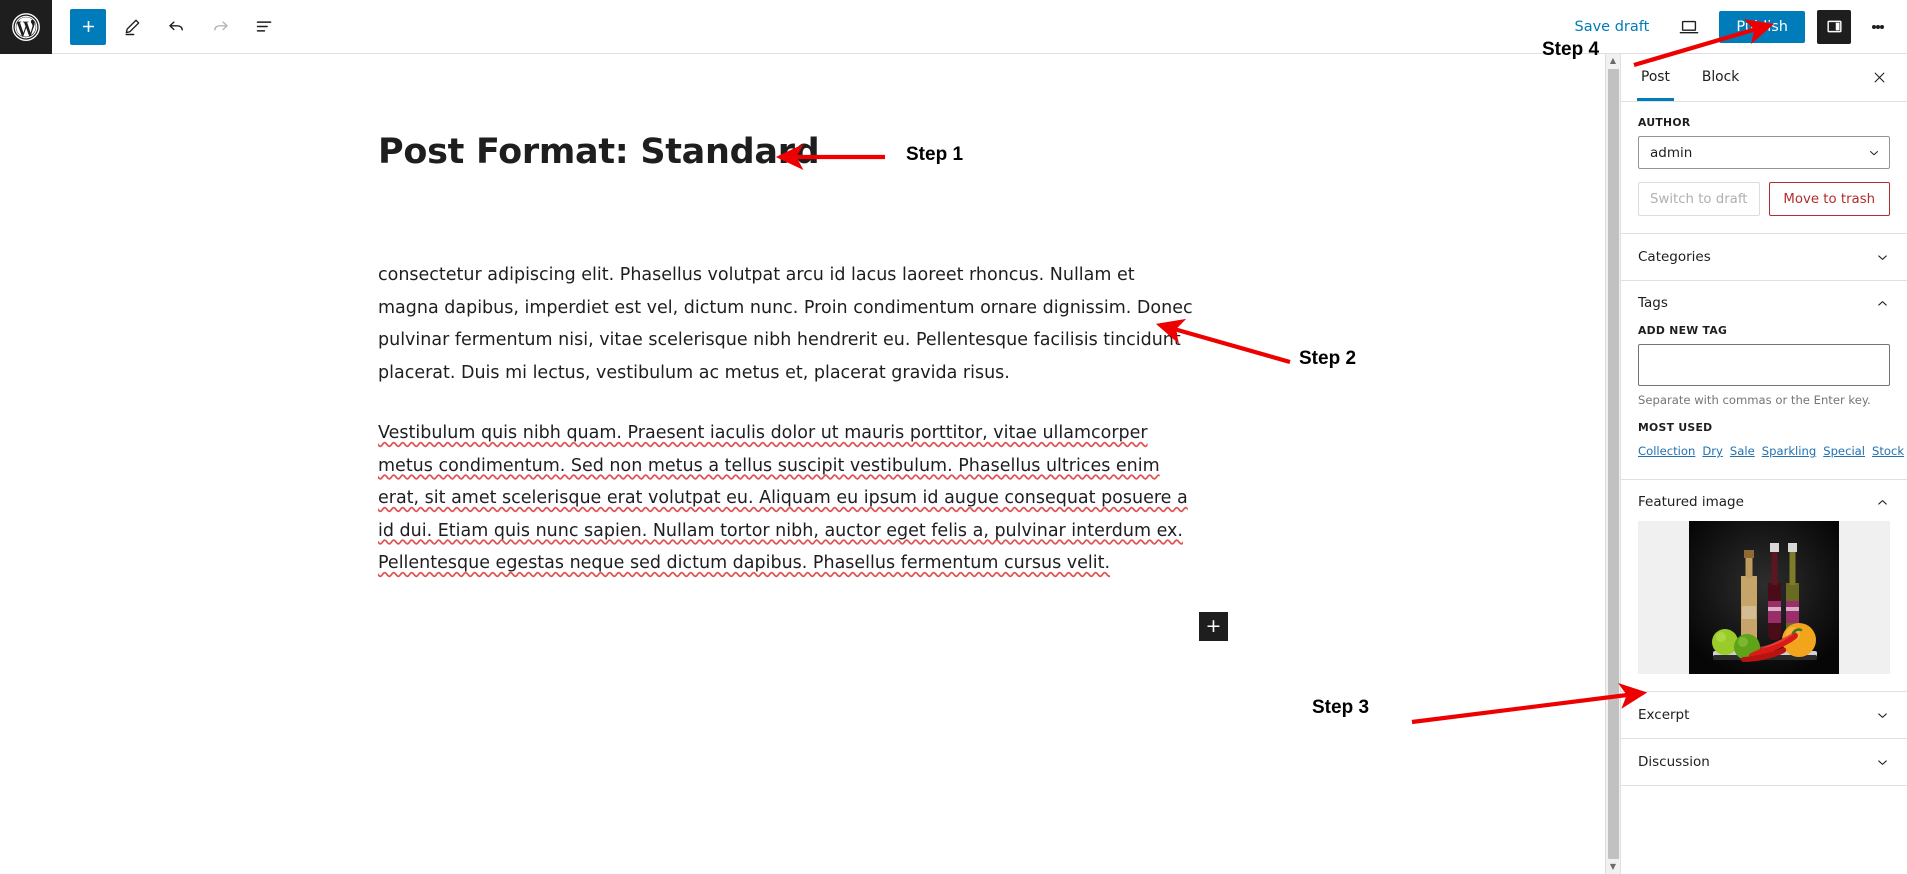 The width and height of the screenshot is (1907, 874). I want to click on most-used-label: MOST USED, so click(1675, 427).